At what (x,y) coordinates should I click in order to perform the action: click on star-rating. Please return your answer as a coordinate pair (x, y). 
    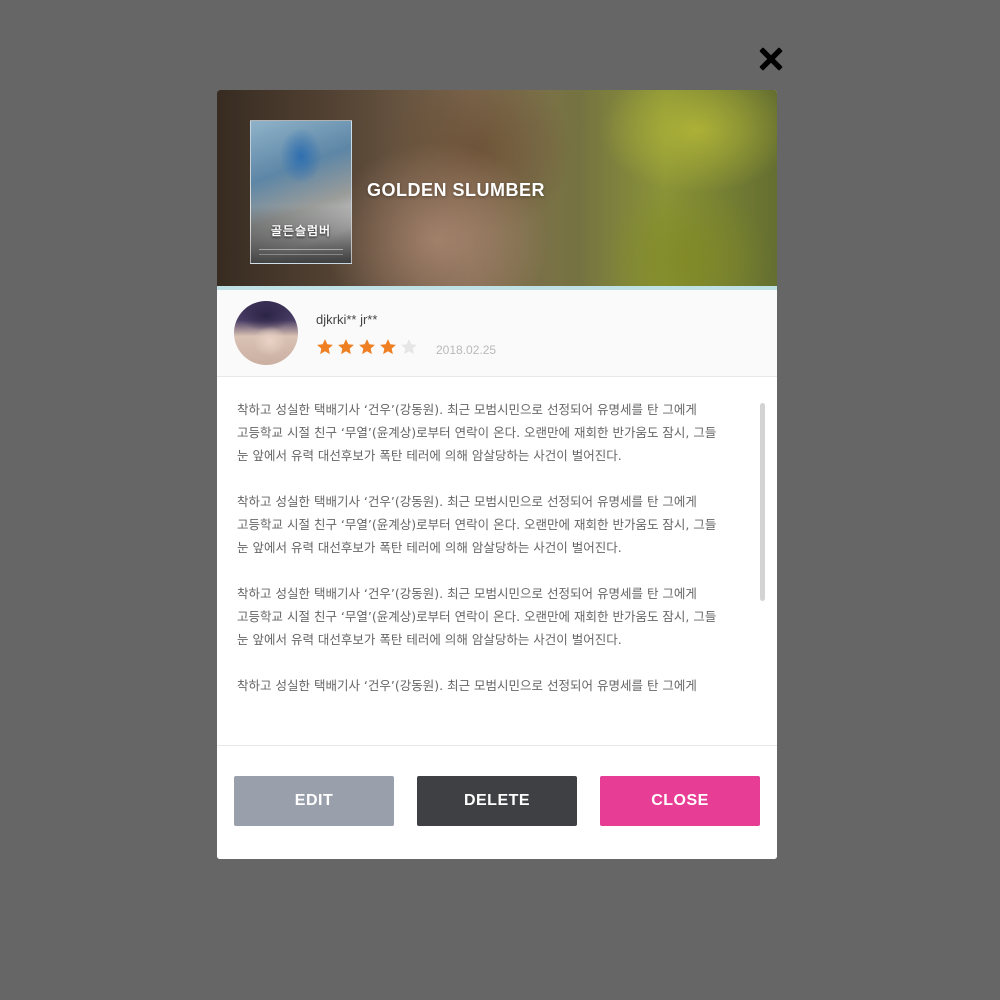
    Looking at the image, I should click on (367, 347).